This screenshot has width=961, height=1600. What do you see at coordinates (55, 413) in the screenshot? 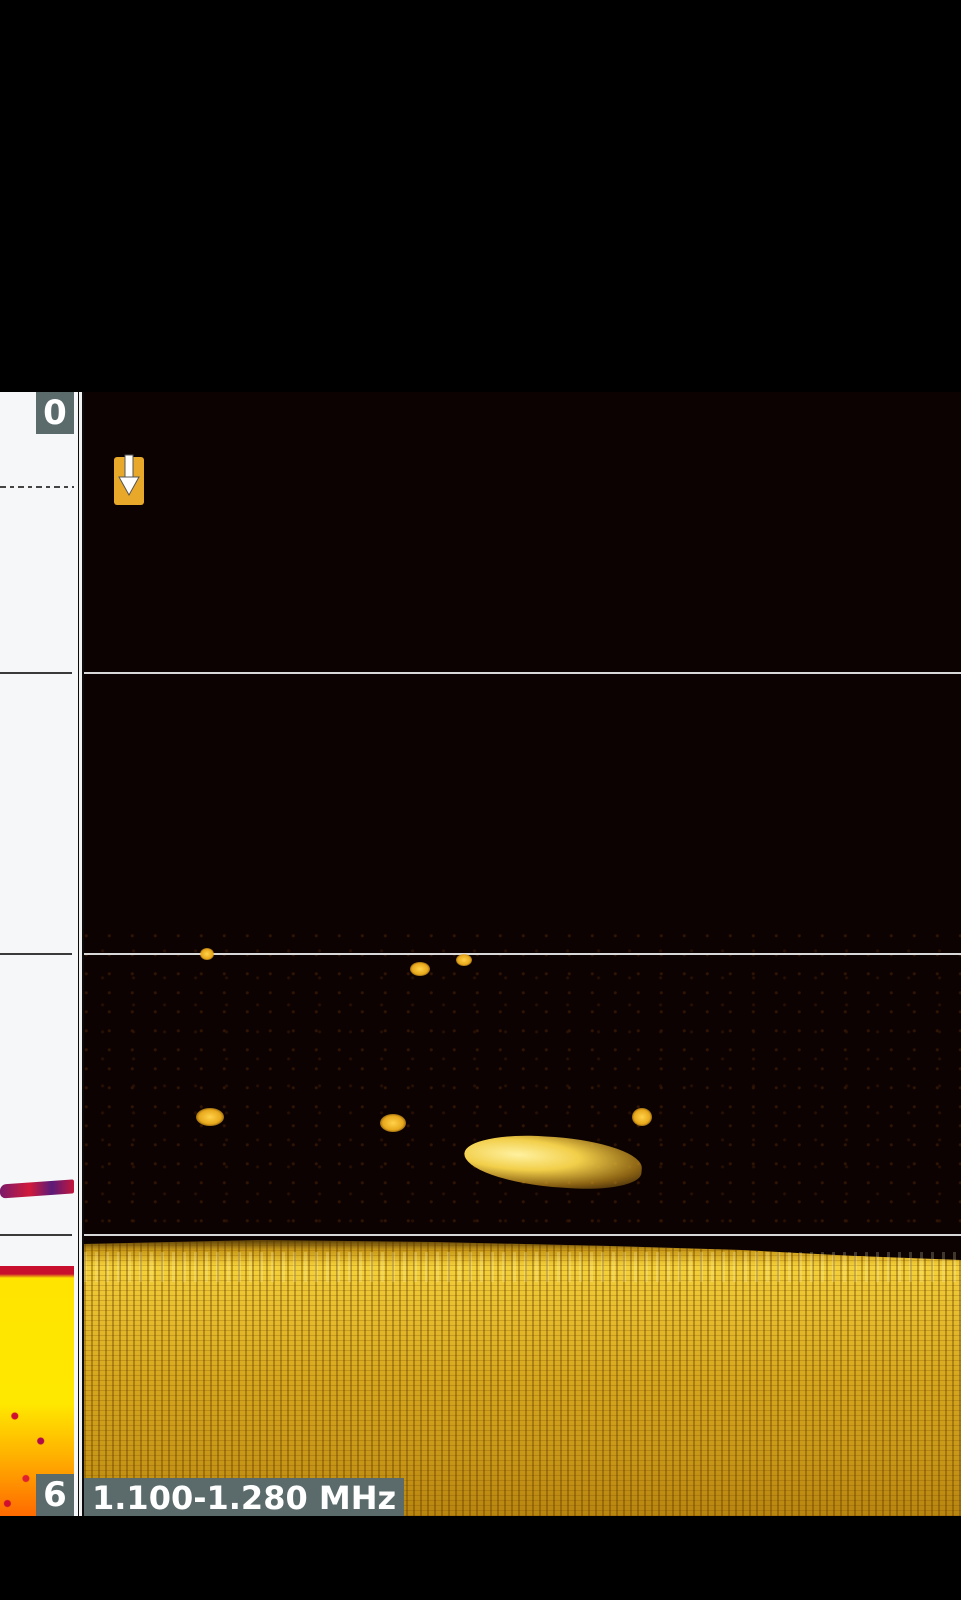
I see `depth-scale-top: 0` at bounding box center [55, 413].